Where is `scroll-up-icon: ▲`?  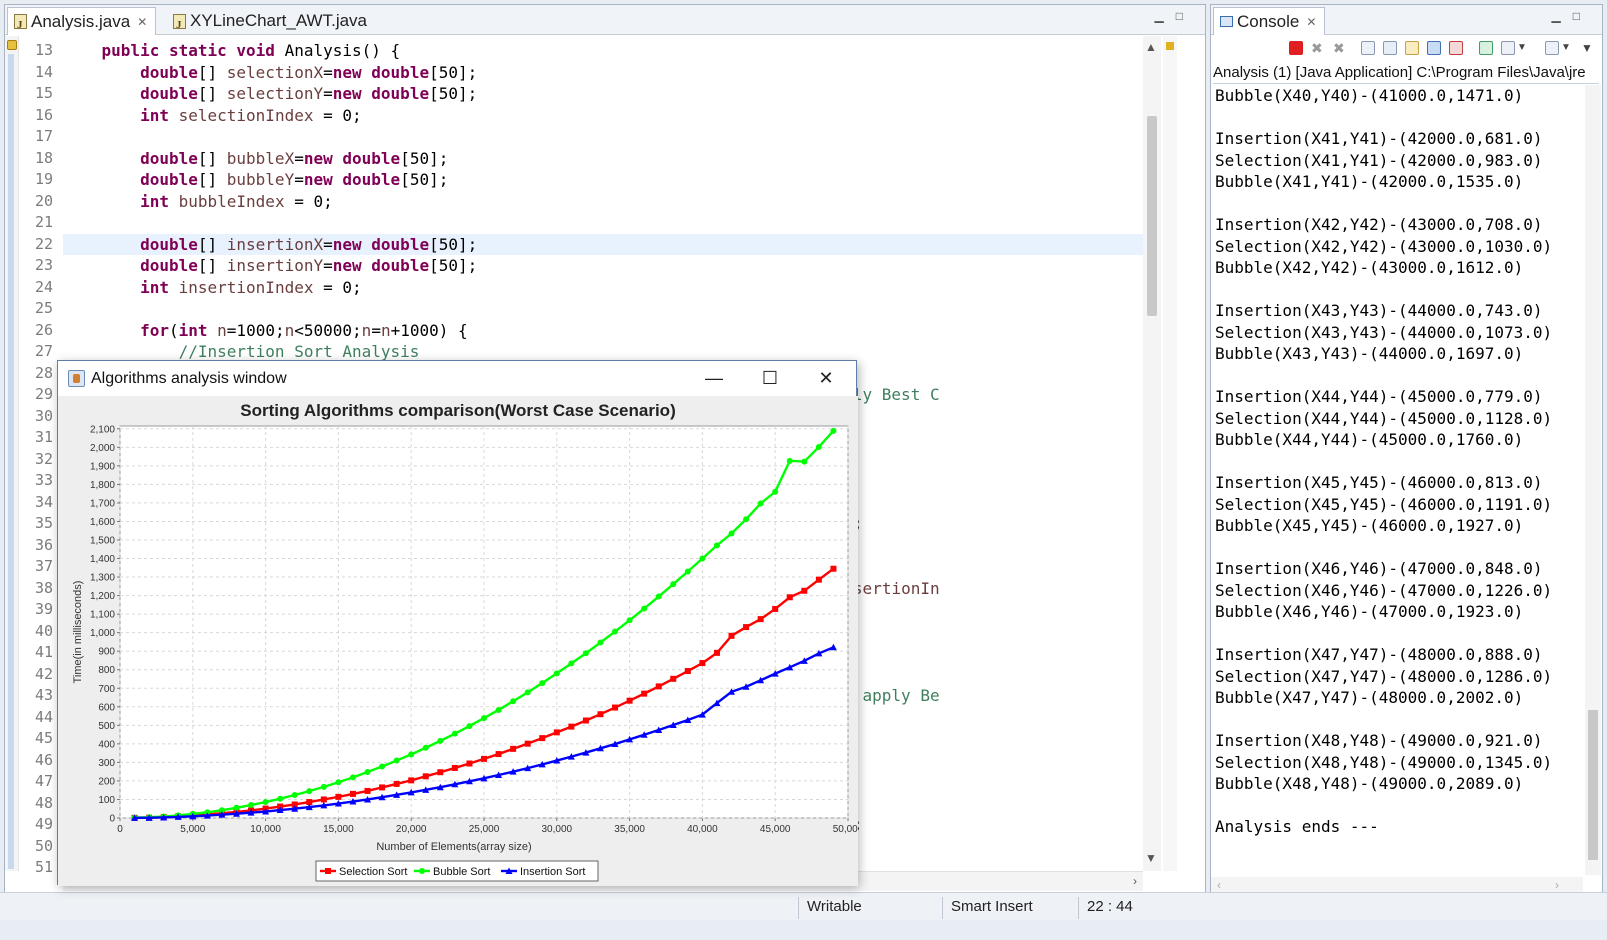
scroll-up-icon: ▲ is located at coordinates (1151, 47).